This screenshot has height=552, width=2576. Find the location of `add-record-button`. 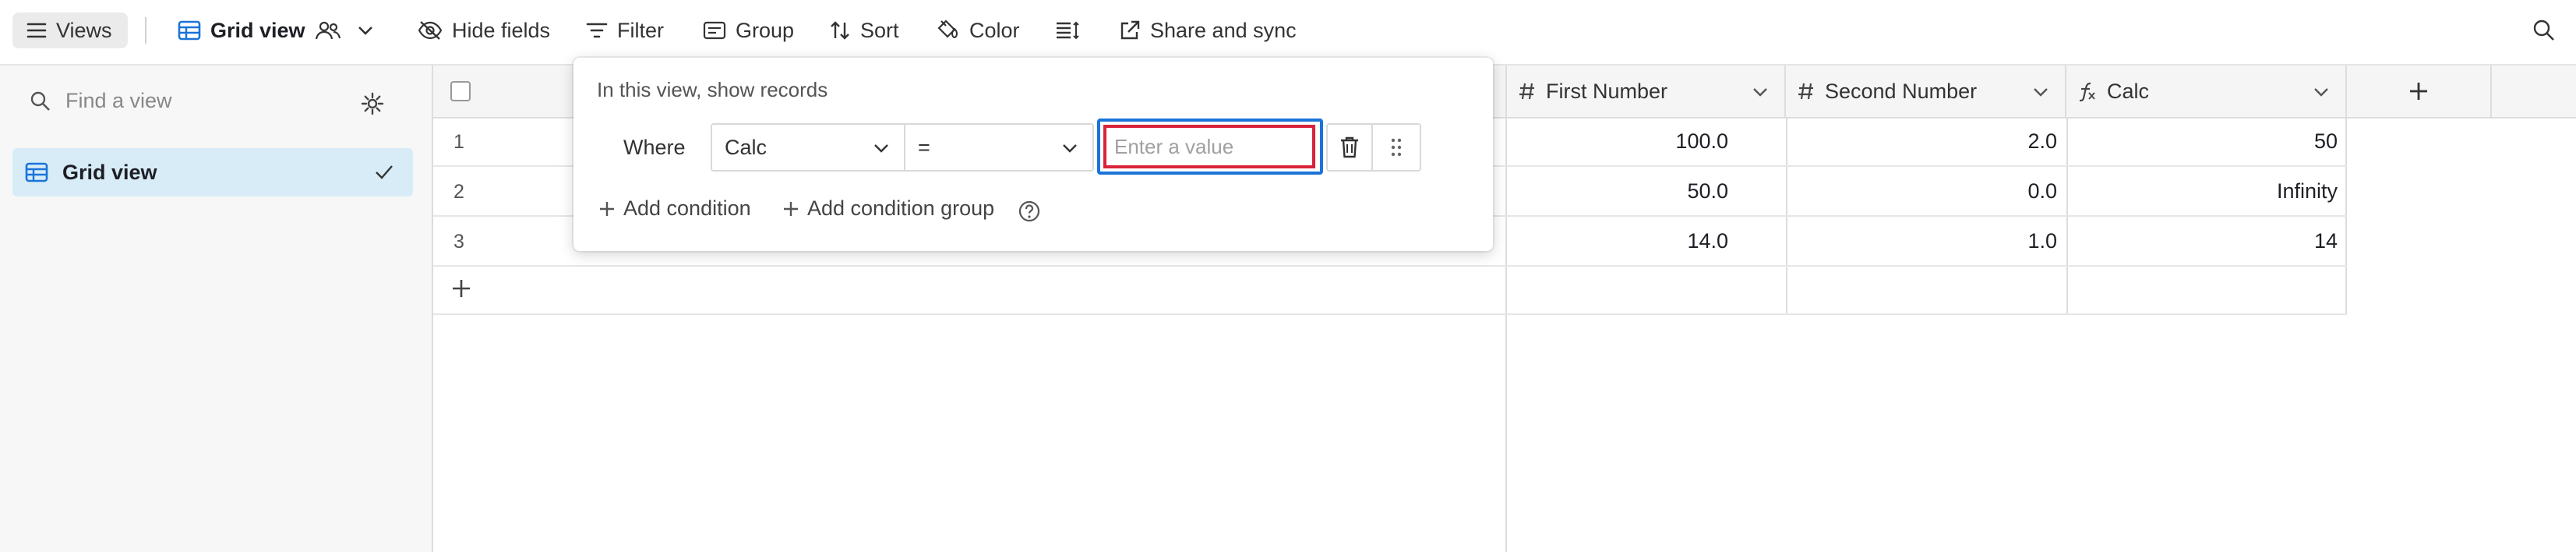

add-record-button is located at coordinates (461, 288).